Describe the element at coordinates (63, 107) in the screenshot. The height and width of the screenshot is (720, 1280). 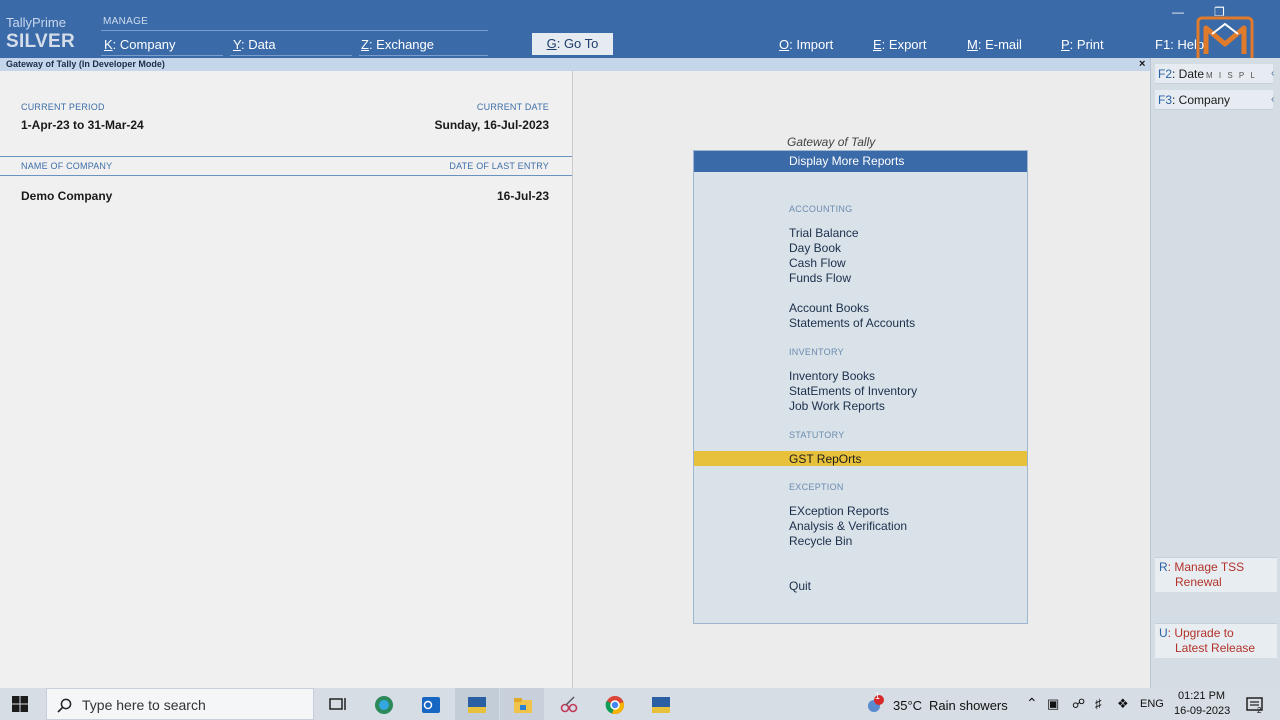
I see `current-period-label: CURRENT PERIOD` at that location.